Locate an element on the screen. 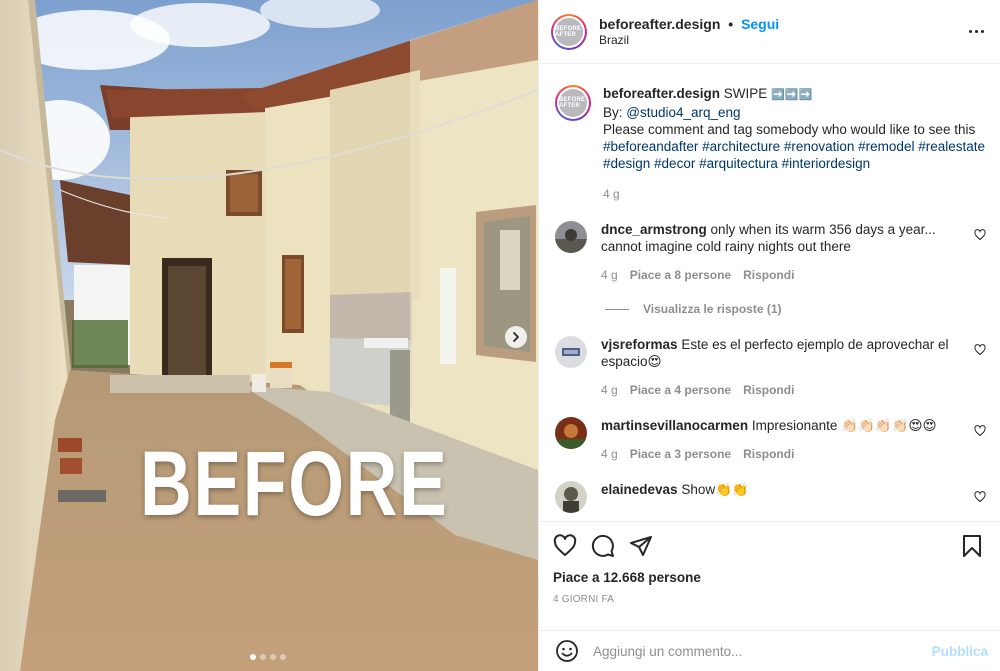 The image size is (1000, 671). comment-likes: Piace a 8 persone is located at coordinates (680, 275).